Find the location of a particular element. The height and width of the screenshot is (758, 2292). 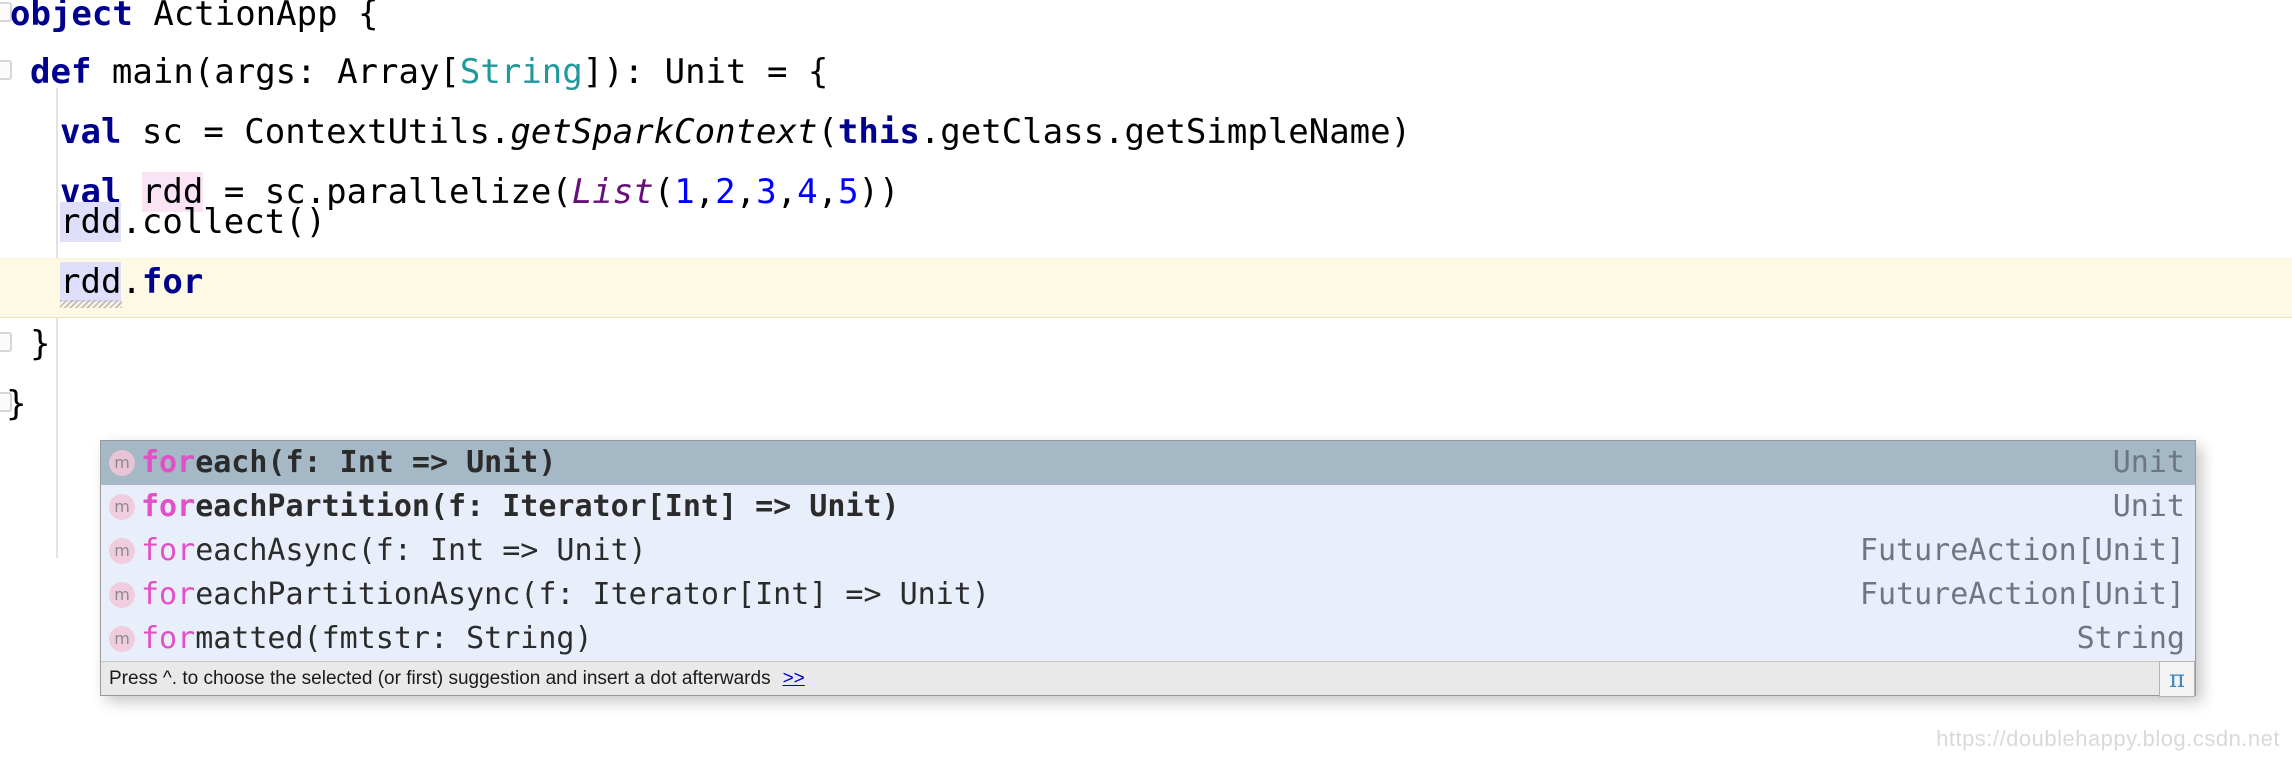

partial-token-for: for is located at coordinates (172, 282).